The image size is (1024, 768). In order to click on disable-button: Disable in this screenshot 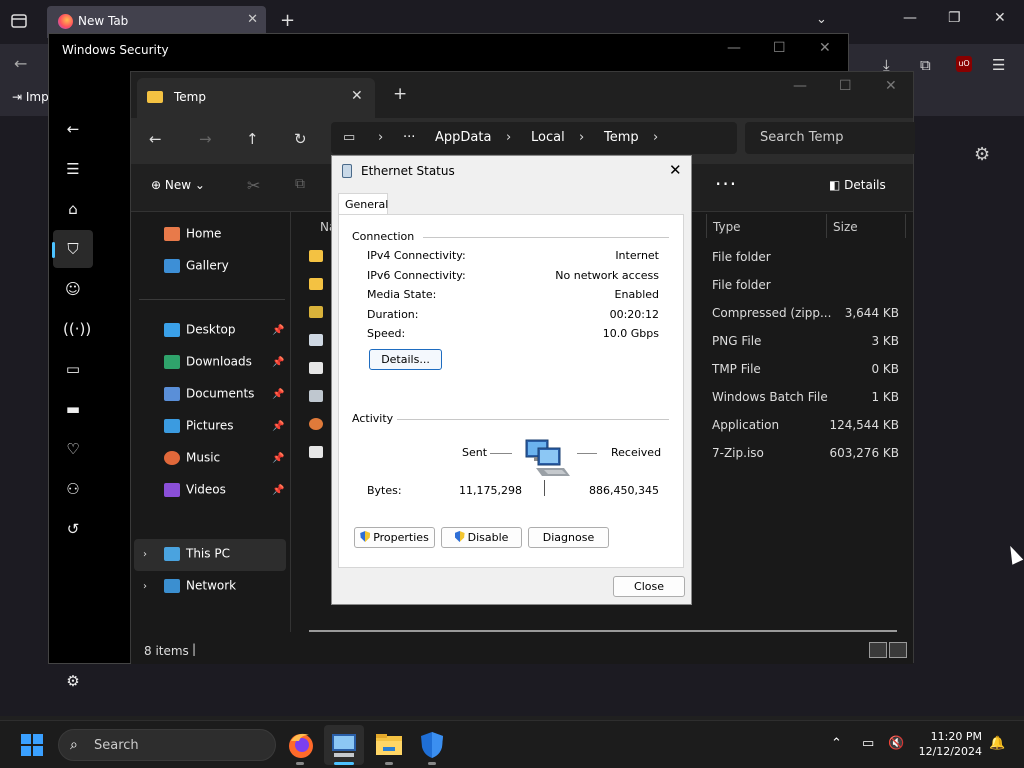, I will do `click(481, 537)`.